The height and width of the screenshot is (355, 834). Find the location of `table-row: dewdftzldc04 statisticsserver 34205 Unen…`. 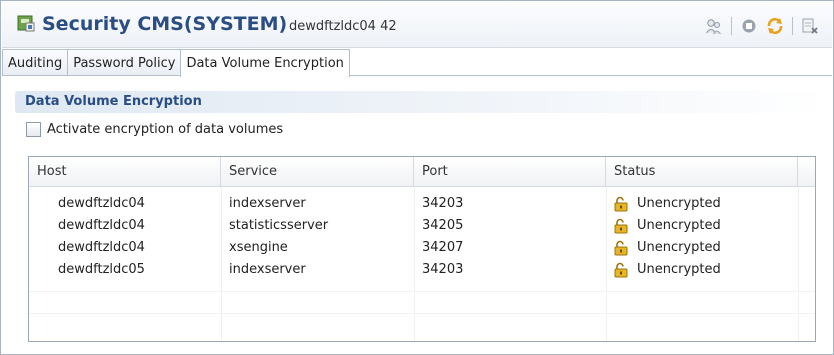

table-row: dewdftzldc04 statisticsserver 34205 Unen… is located at coordinates (422, 226).